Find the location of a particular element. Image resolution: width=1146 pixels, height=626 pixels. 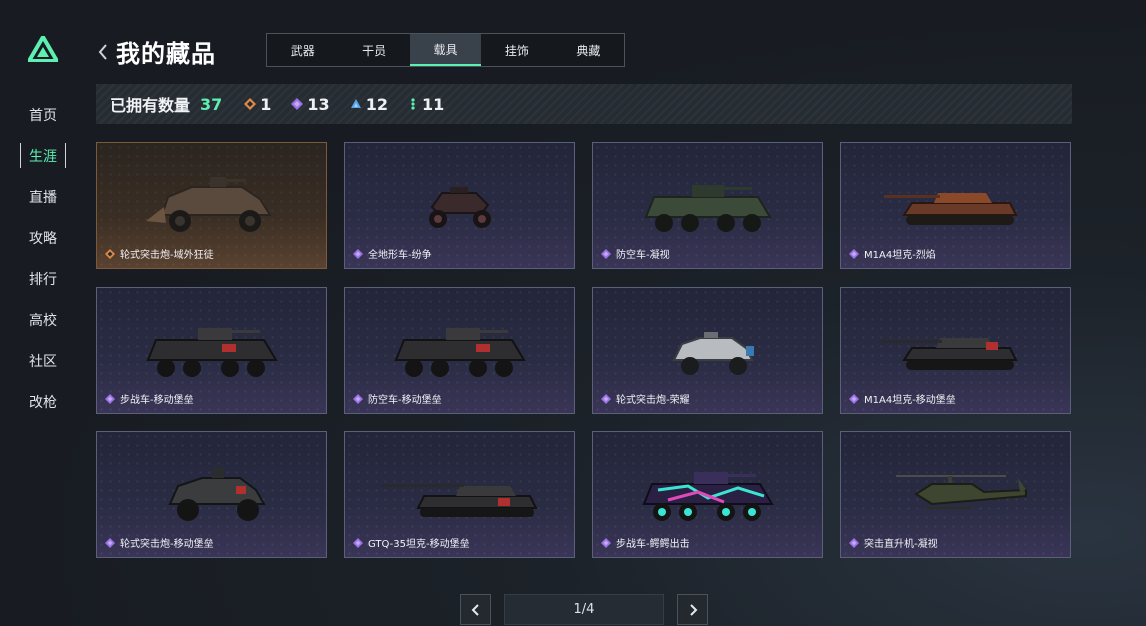

owned-count-bar: 已拥有数量 37 1 13 12 11 is located at coordinates (584, 104).